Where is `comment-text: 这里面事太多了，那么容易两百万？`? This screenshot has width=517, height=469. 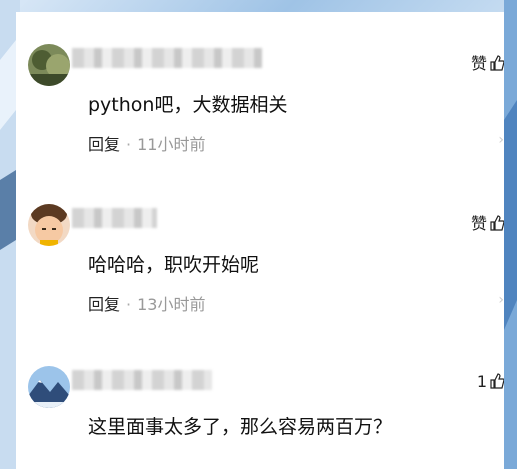
comment-text: 这里面事太多了，那么容易两百万？ is located at coordinates (240, 427).